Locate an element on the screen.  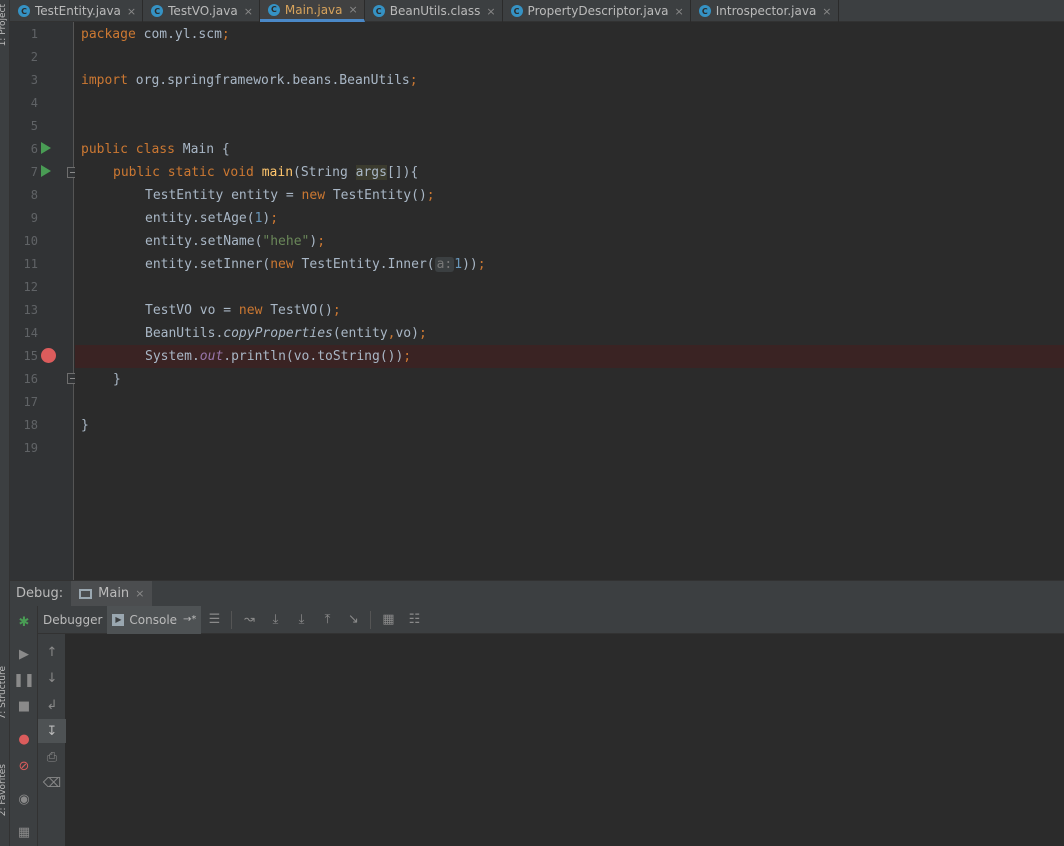
step-out-icon: ⤒ is located at coordinates (327, 620).